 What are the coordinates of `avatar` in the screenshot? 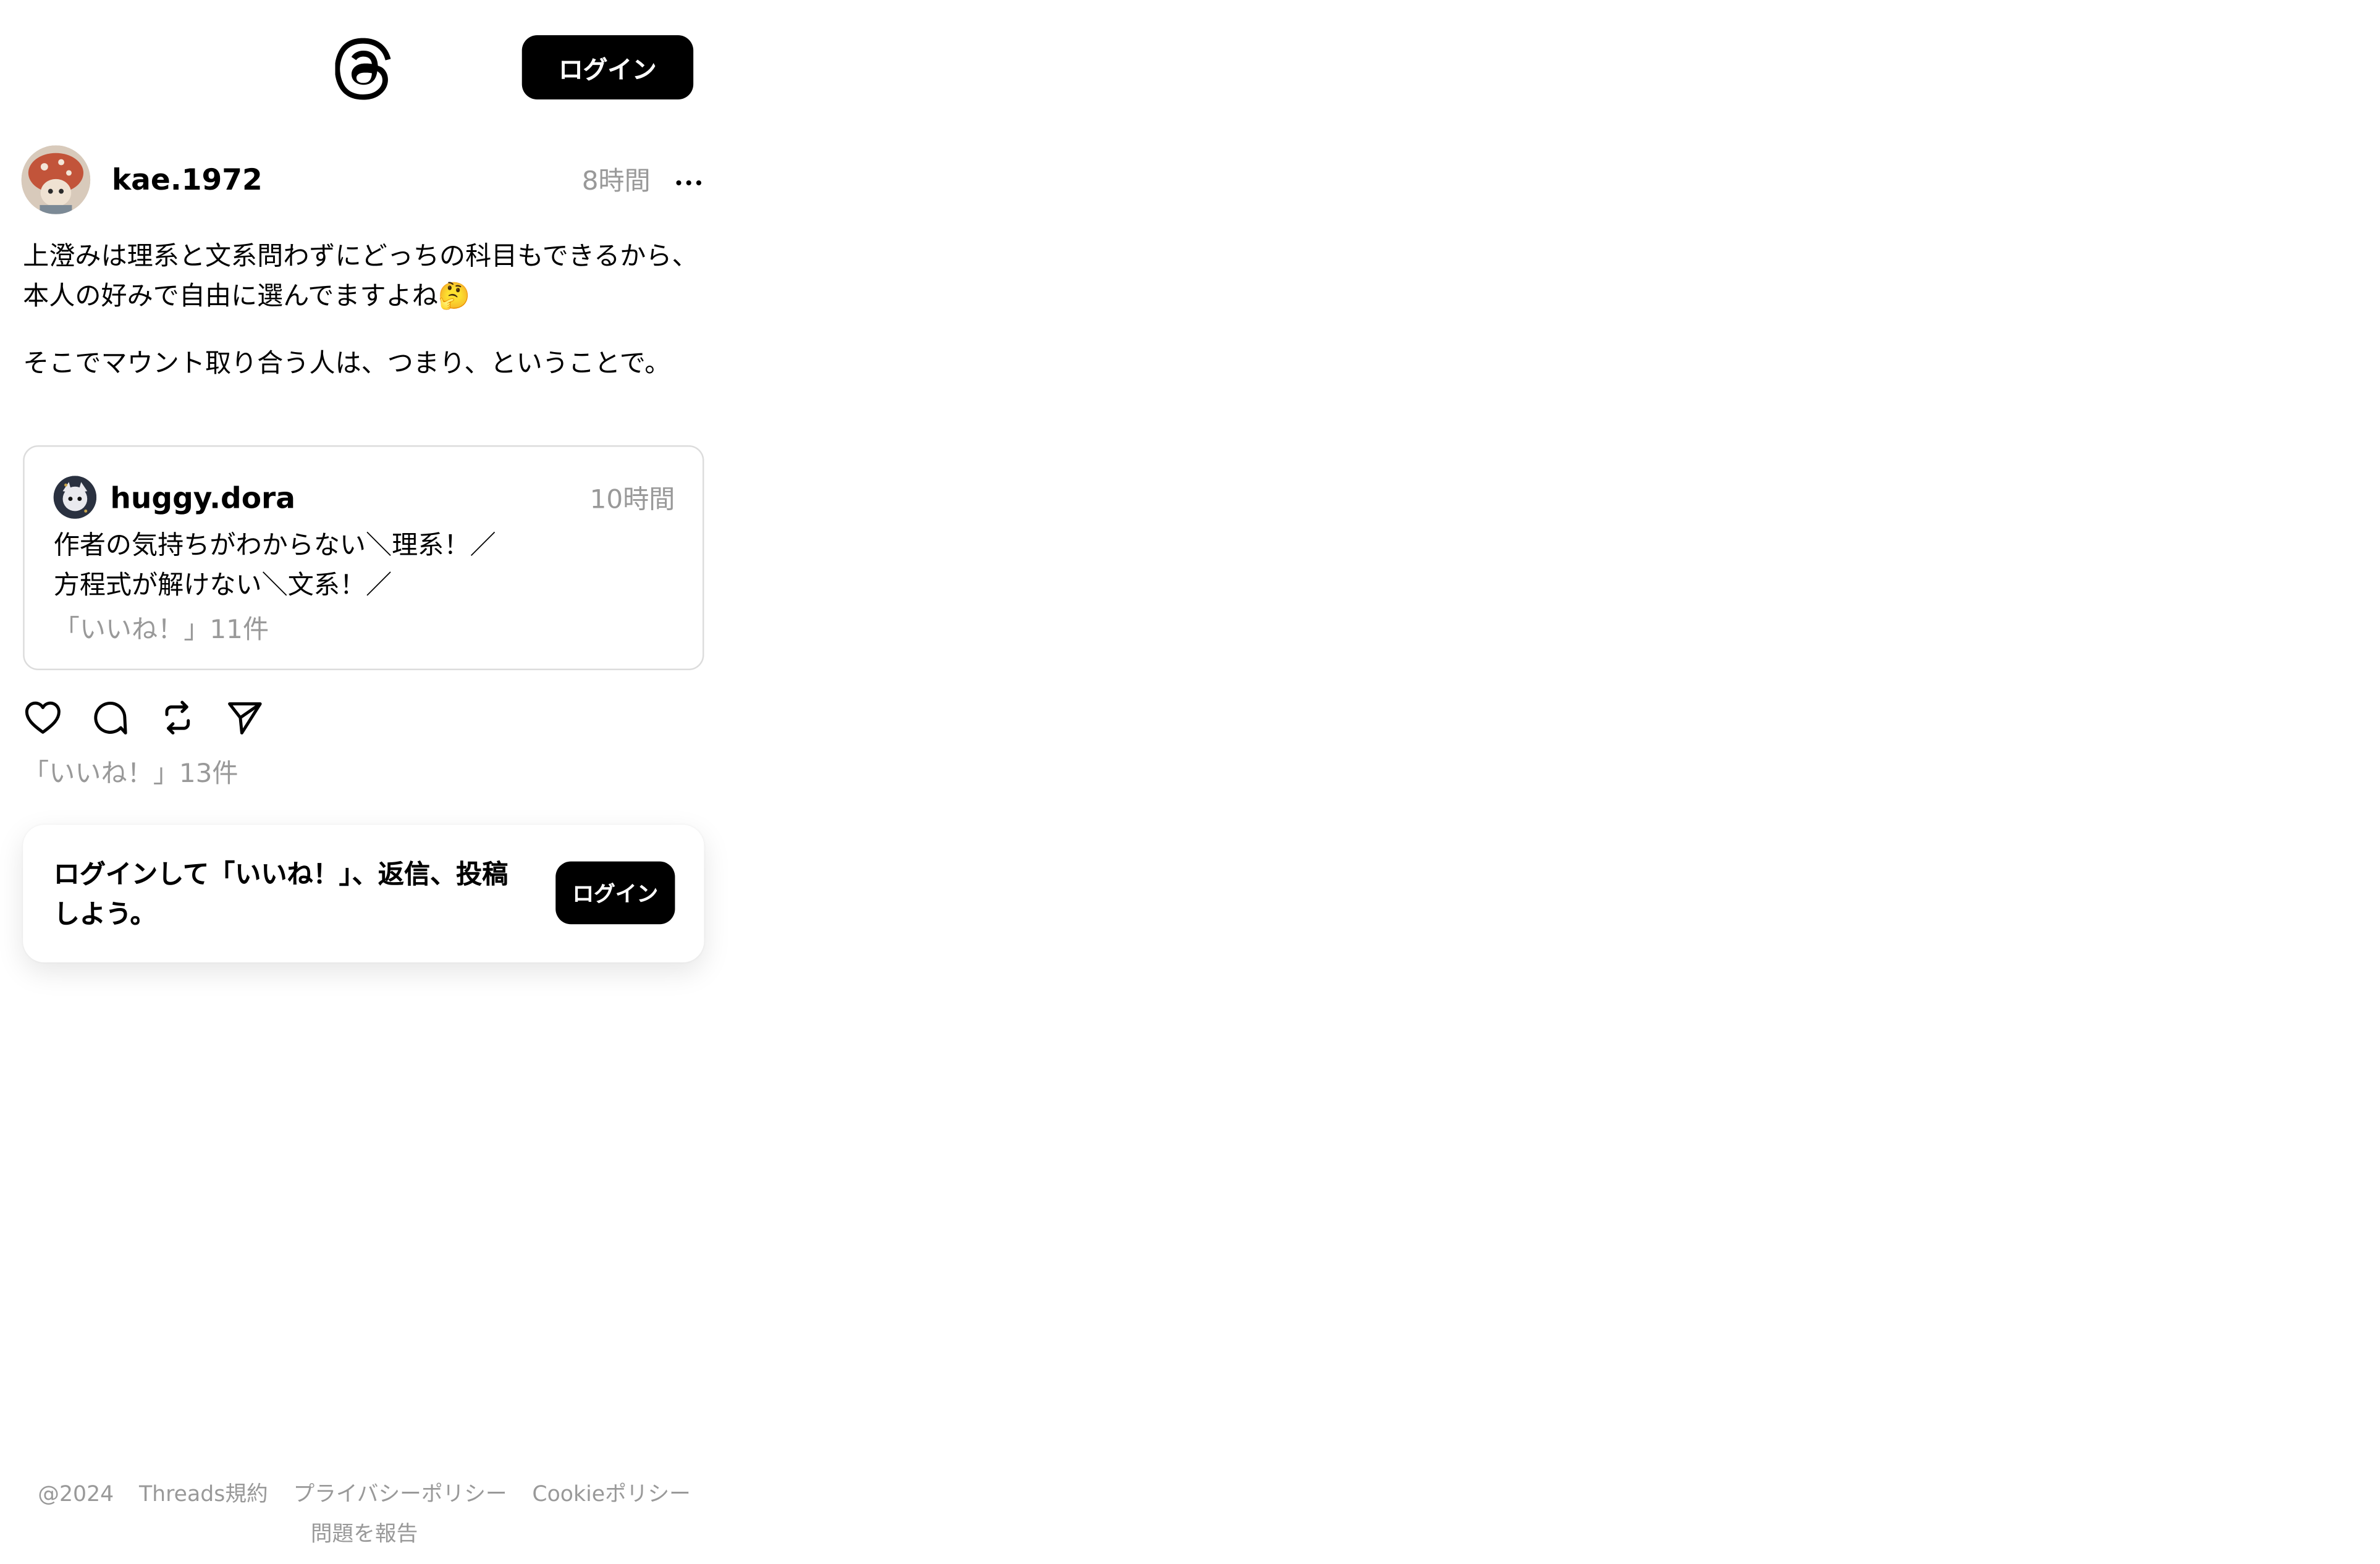 It's located at (56, 179).